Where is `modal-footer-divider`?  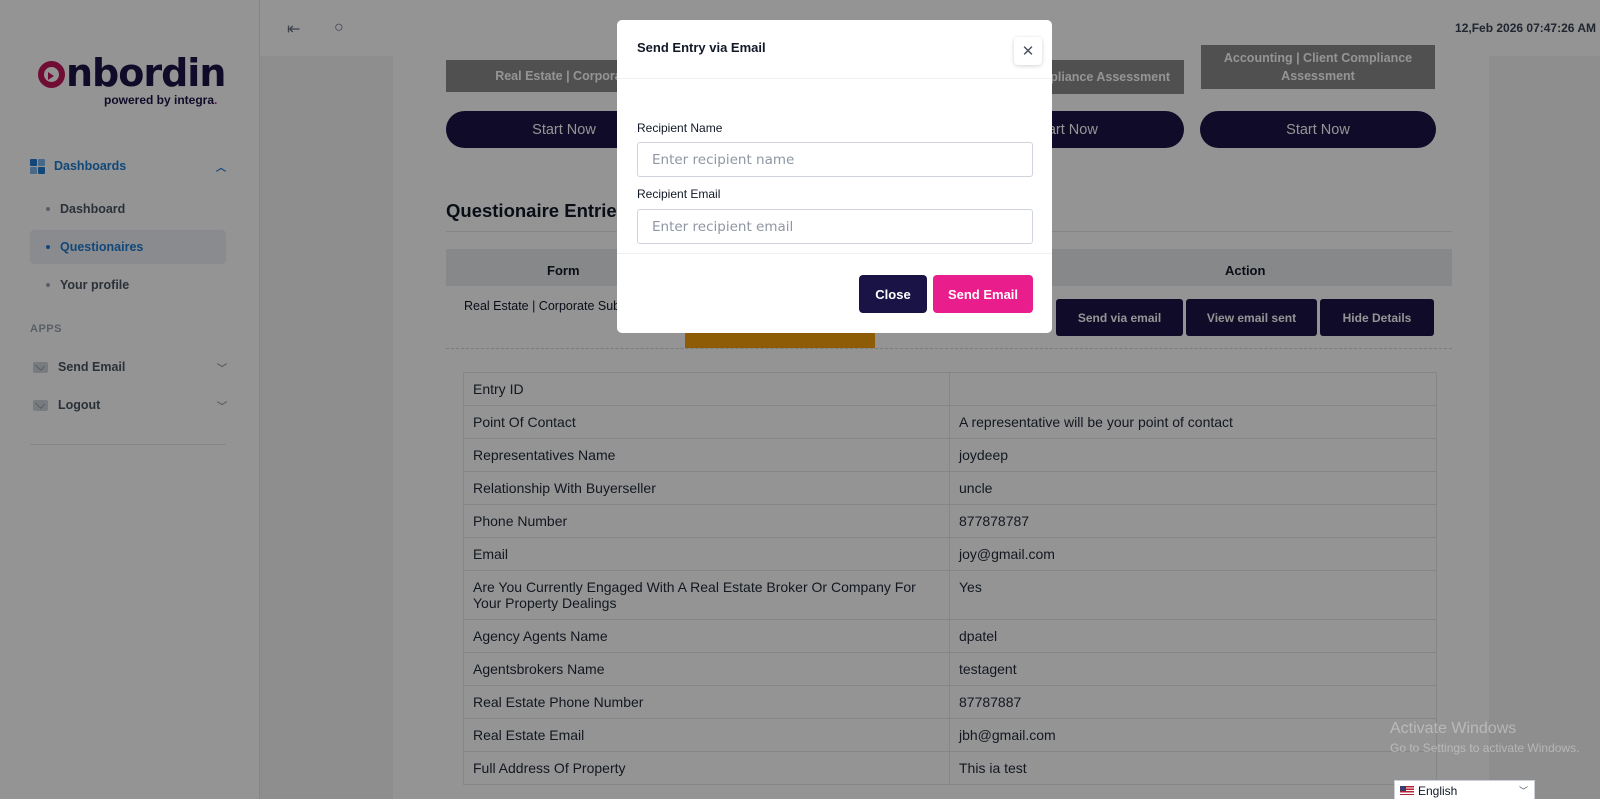
modal-footer-divider is located at coordinates (834, 253).